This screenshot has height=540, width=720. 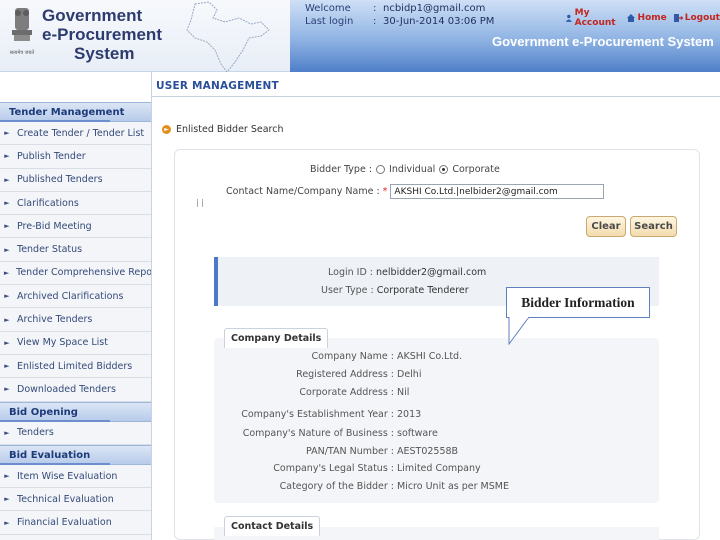 What do you see at coordinates (336, 486) in the screenshot?
I see `bidder-category-label: Category of the Bidder :` at bounding box center [336, 486].